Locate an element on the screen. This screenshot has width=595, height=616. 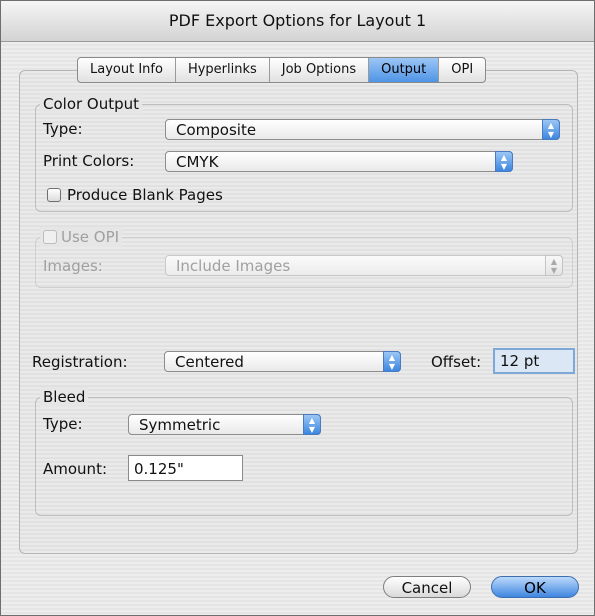
use-opi-legend: Use OPI is located at coordinates (81, 237).